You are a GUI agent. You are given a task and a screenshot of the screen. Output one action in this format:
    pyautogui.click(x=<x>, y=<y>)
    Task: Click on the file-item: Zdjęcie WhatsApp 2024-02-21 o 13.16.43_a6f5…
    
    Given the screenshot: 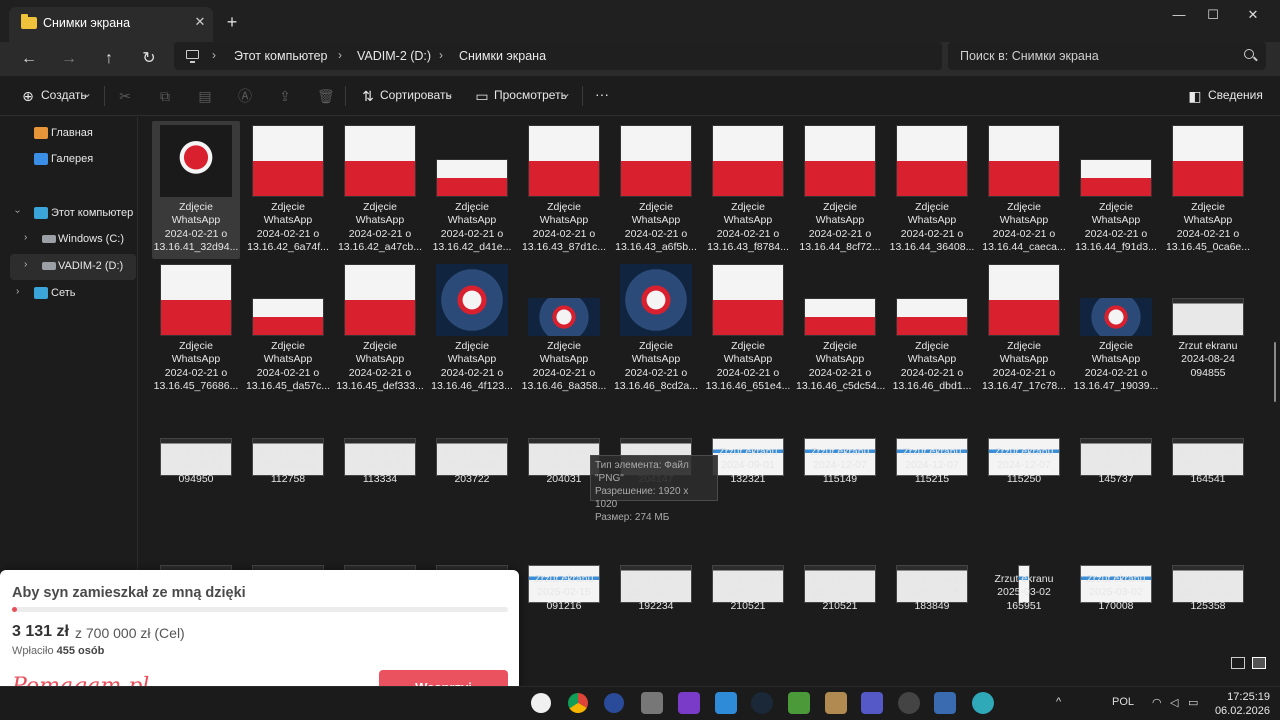 What is the action you would take?
    pyautogui.click(x=656, y=190)
    